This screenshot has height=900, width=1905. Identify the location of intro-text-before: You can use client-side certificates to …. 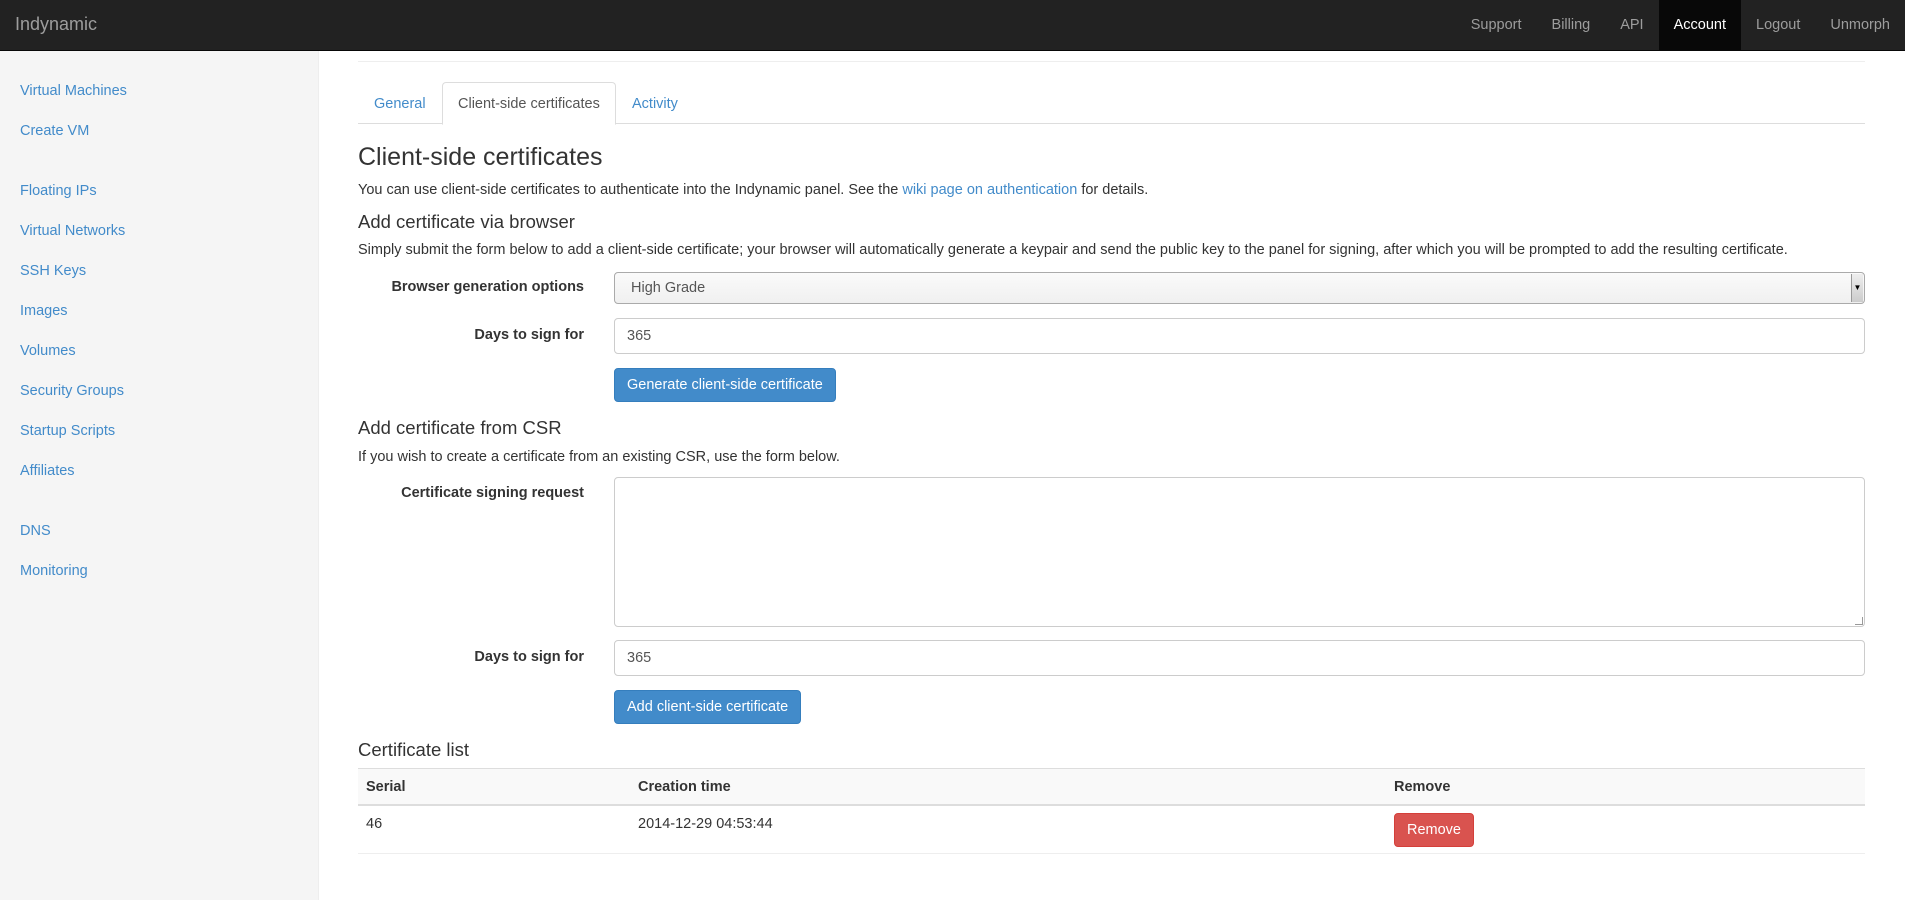
(630, 190).